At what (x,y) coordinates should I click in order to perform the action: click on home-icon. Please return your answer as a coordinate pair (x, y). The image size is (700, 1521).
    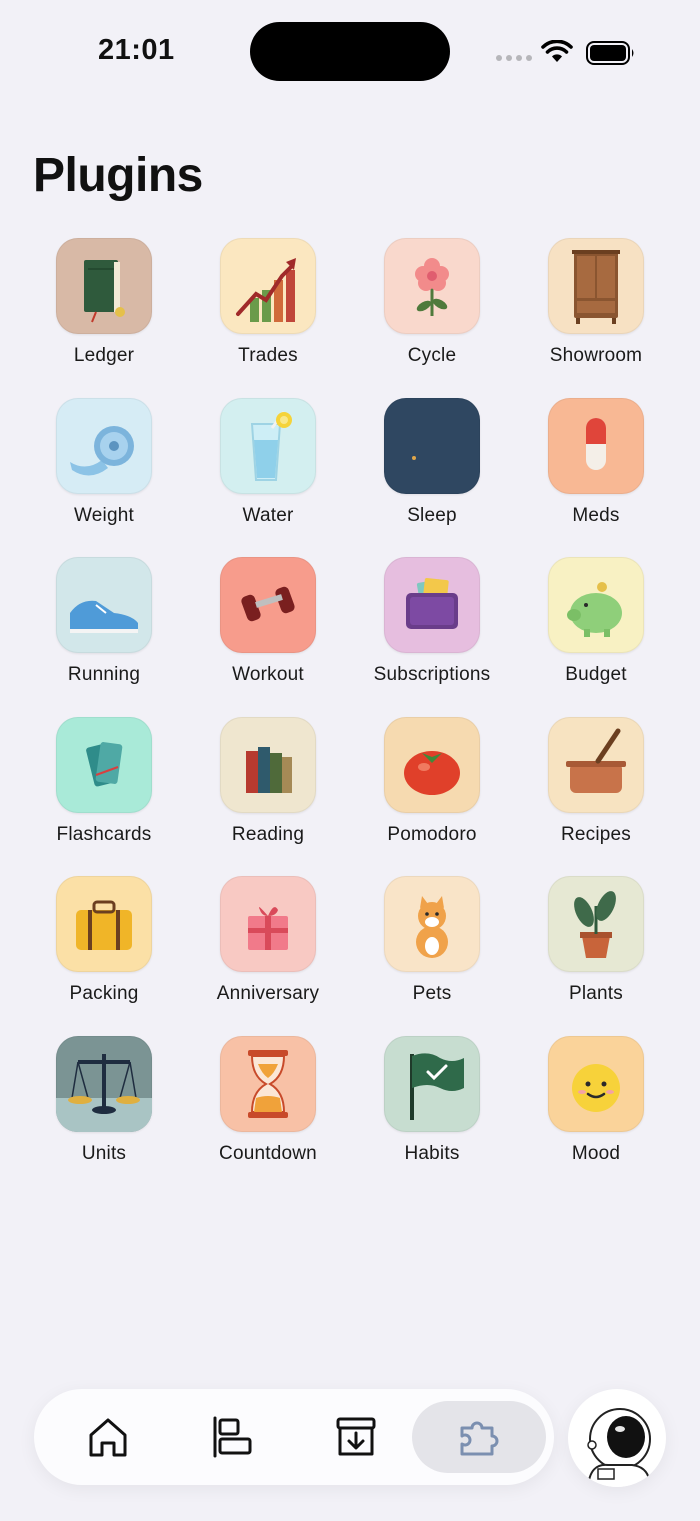
    Looking at the image, I should click on (108, 1437).